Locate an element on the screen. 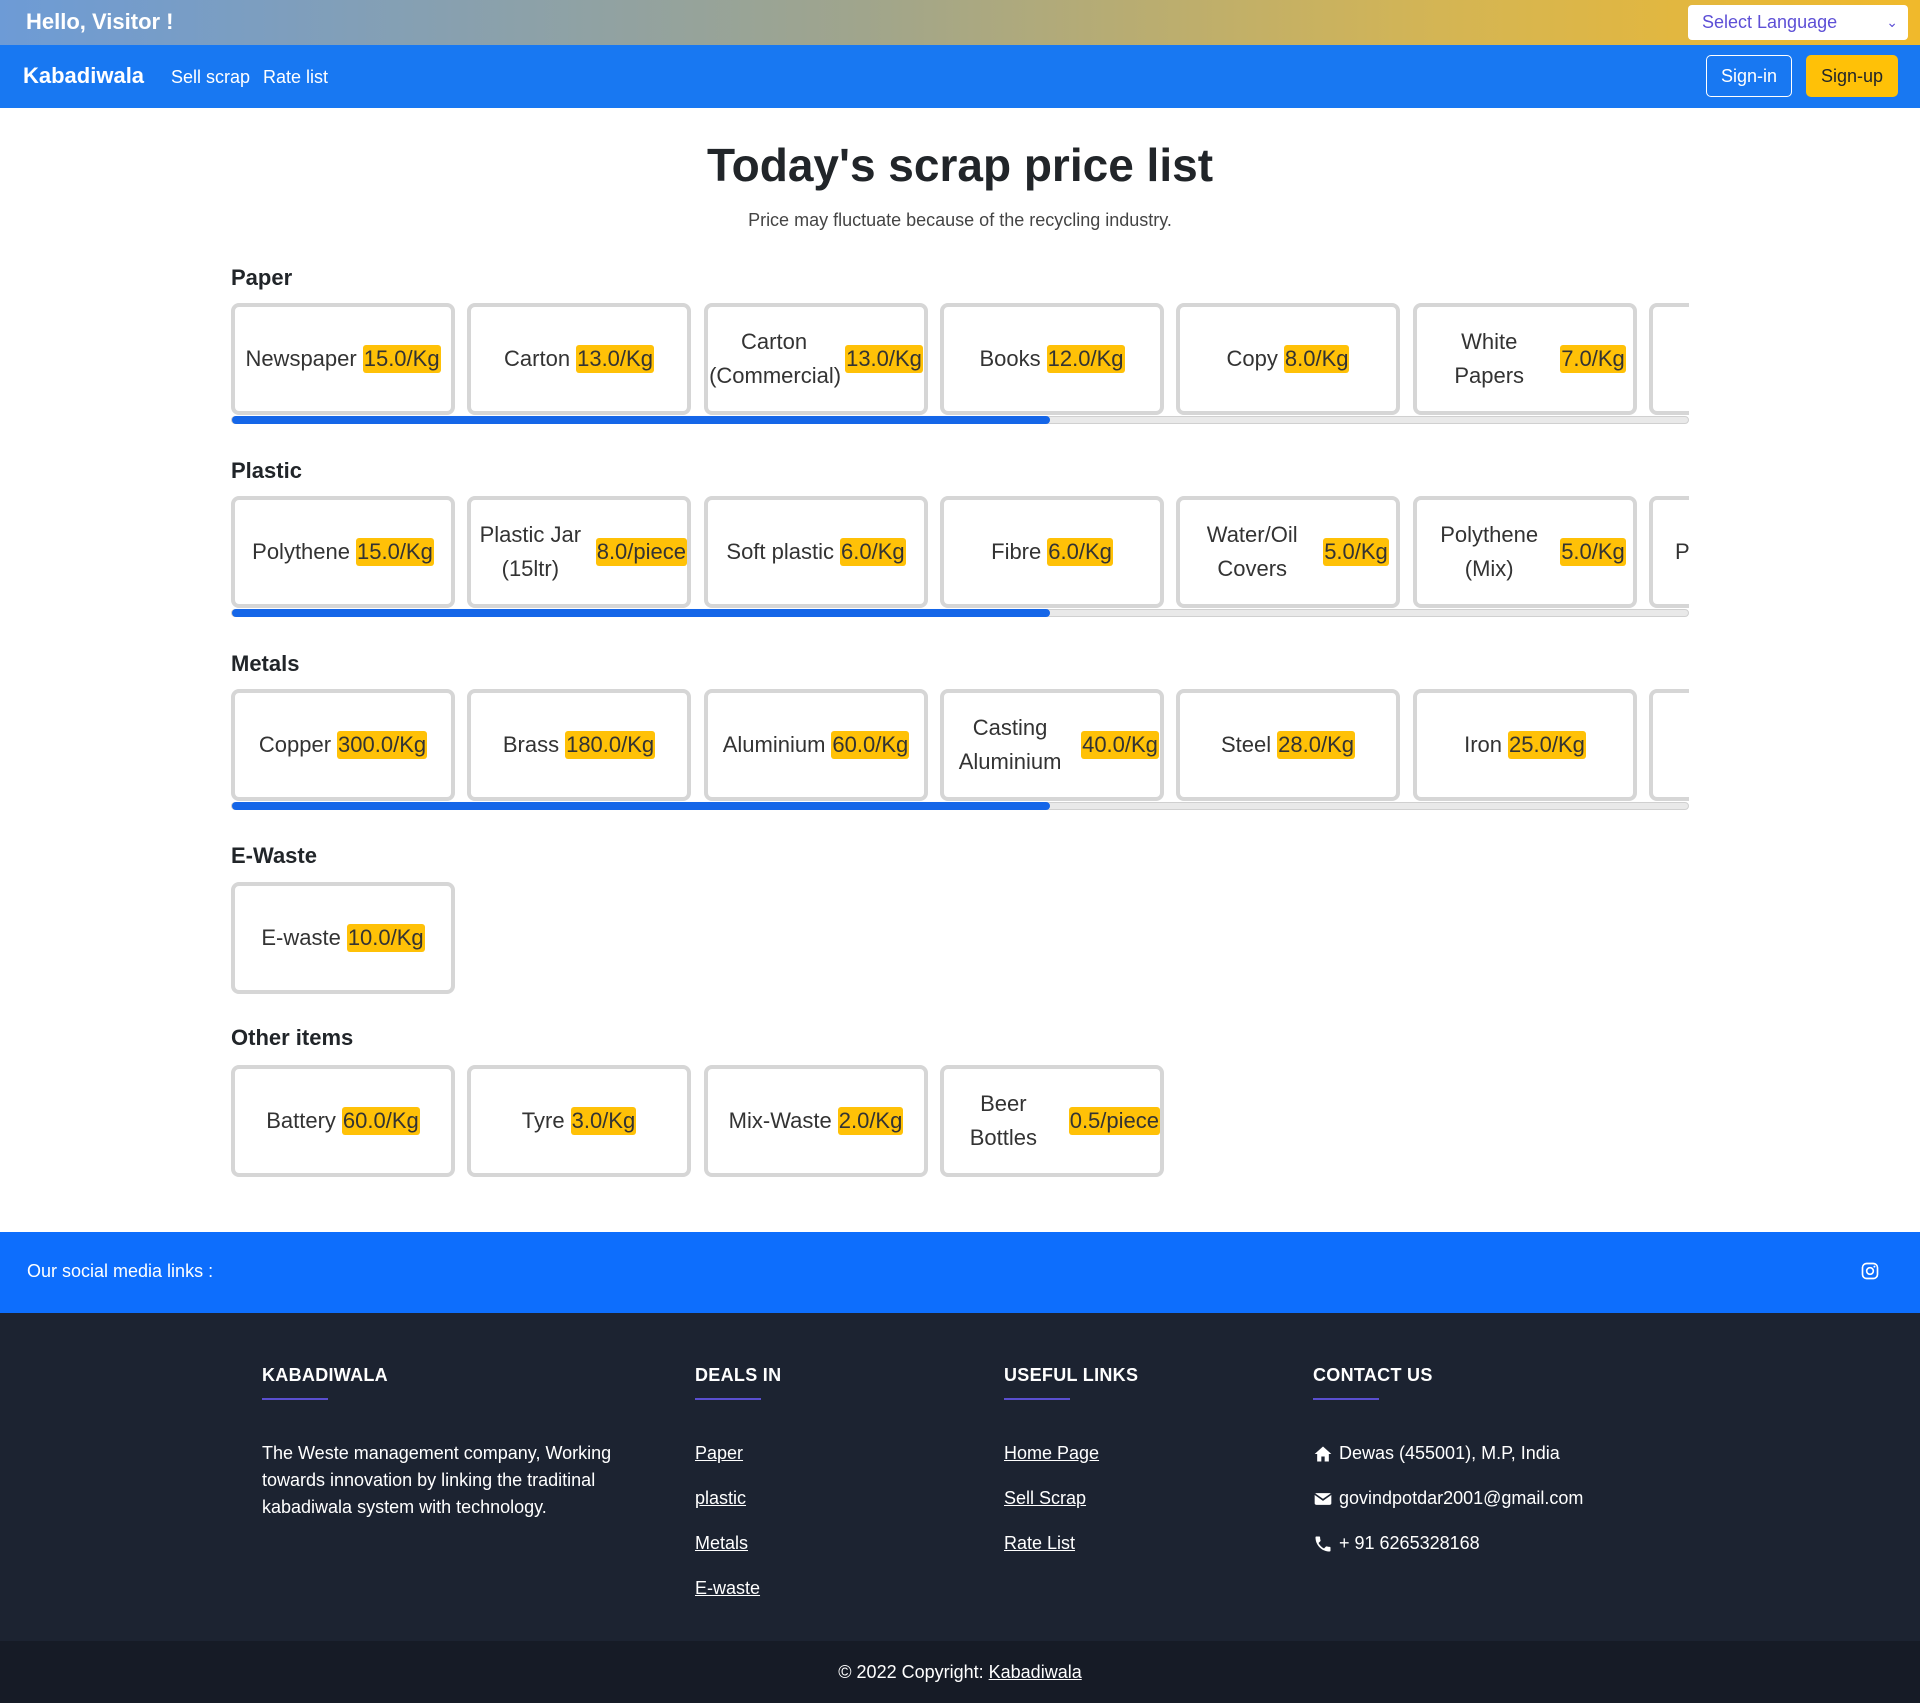 This screenshot has height=1703, width=1920. item-price-badge: 2.0/Kg is located at coordinates (870, 1121).